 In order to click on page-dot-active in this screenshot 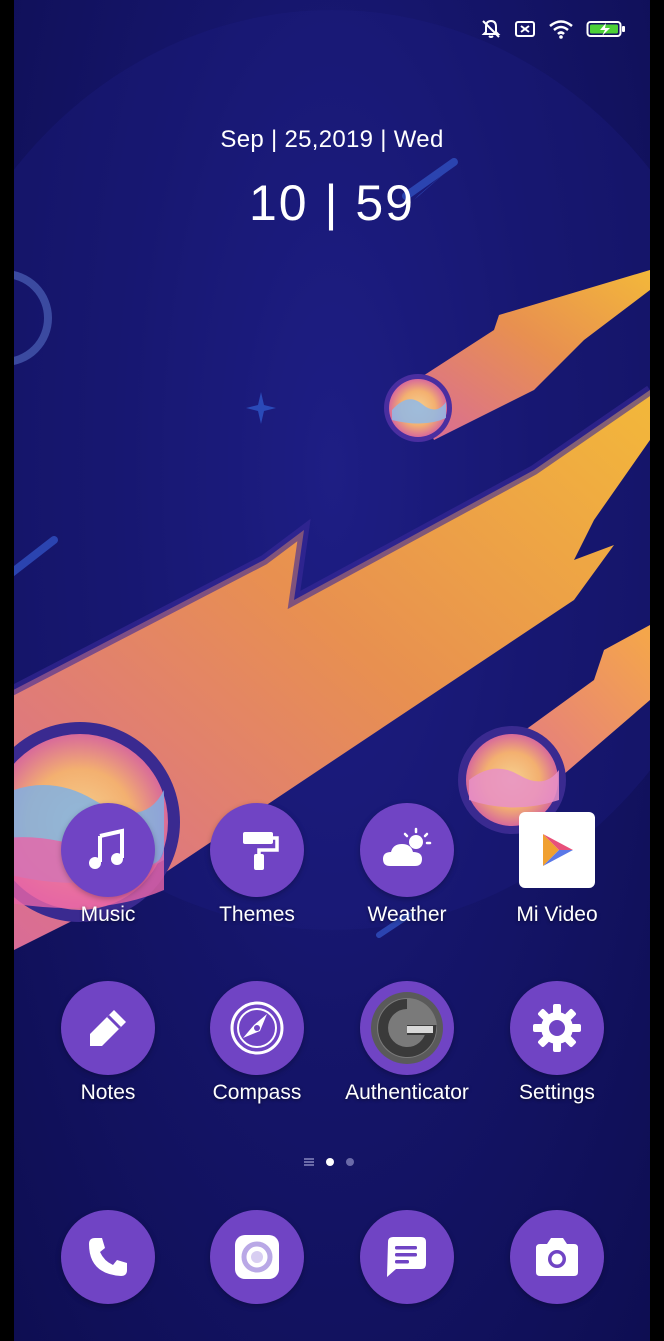, I will do `click(330, 1162)`.